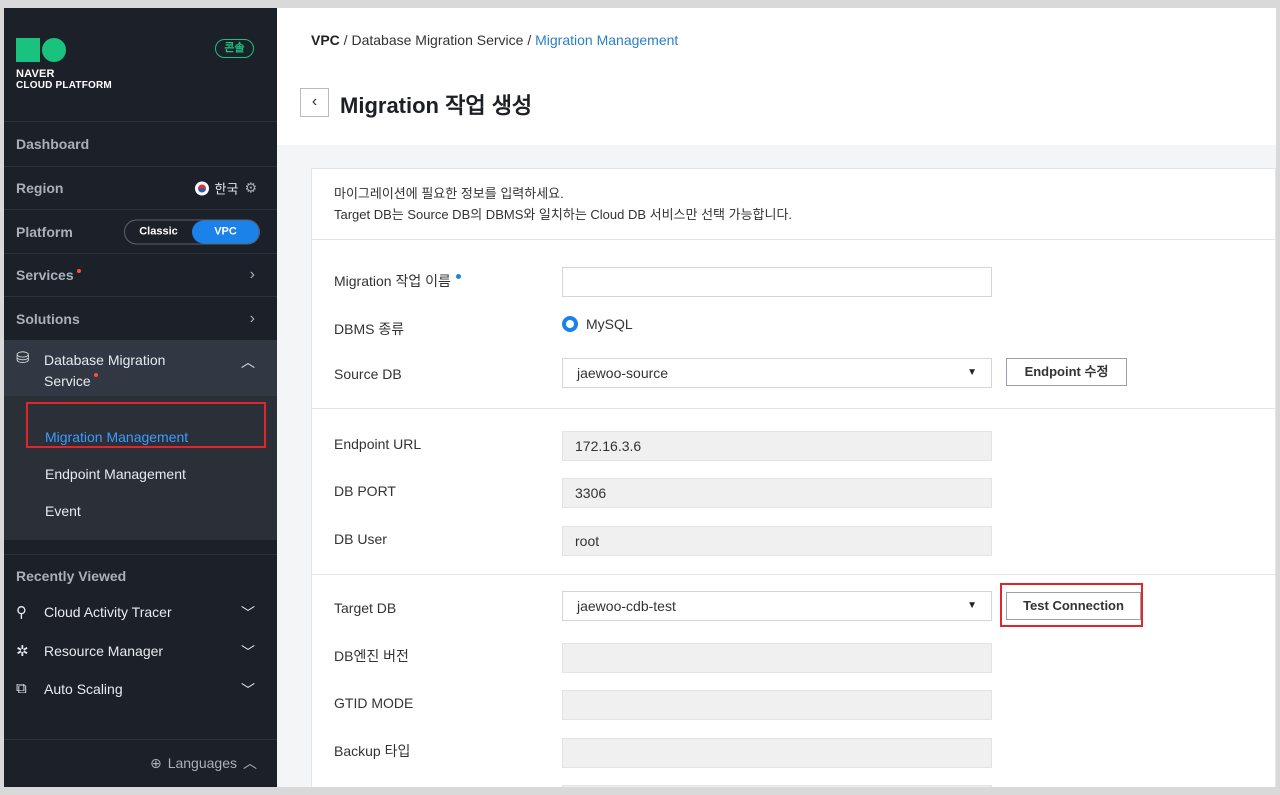 The image size is (1280, 795). What do you see at coordinates (64, 50) in the screenshot?
I see `logo-mark-icon` at bounding box center [64, 50].